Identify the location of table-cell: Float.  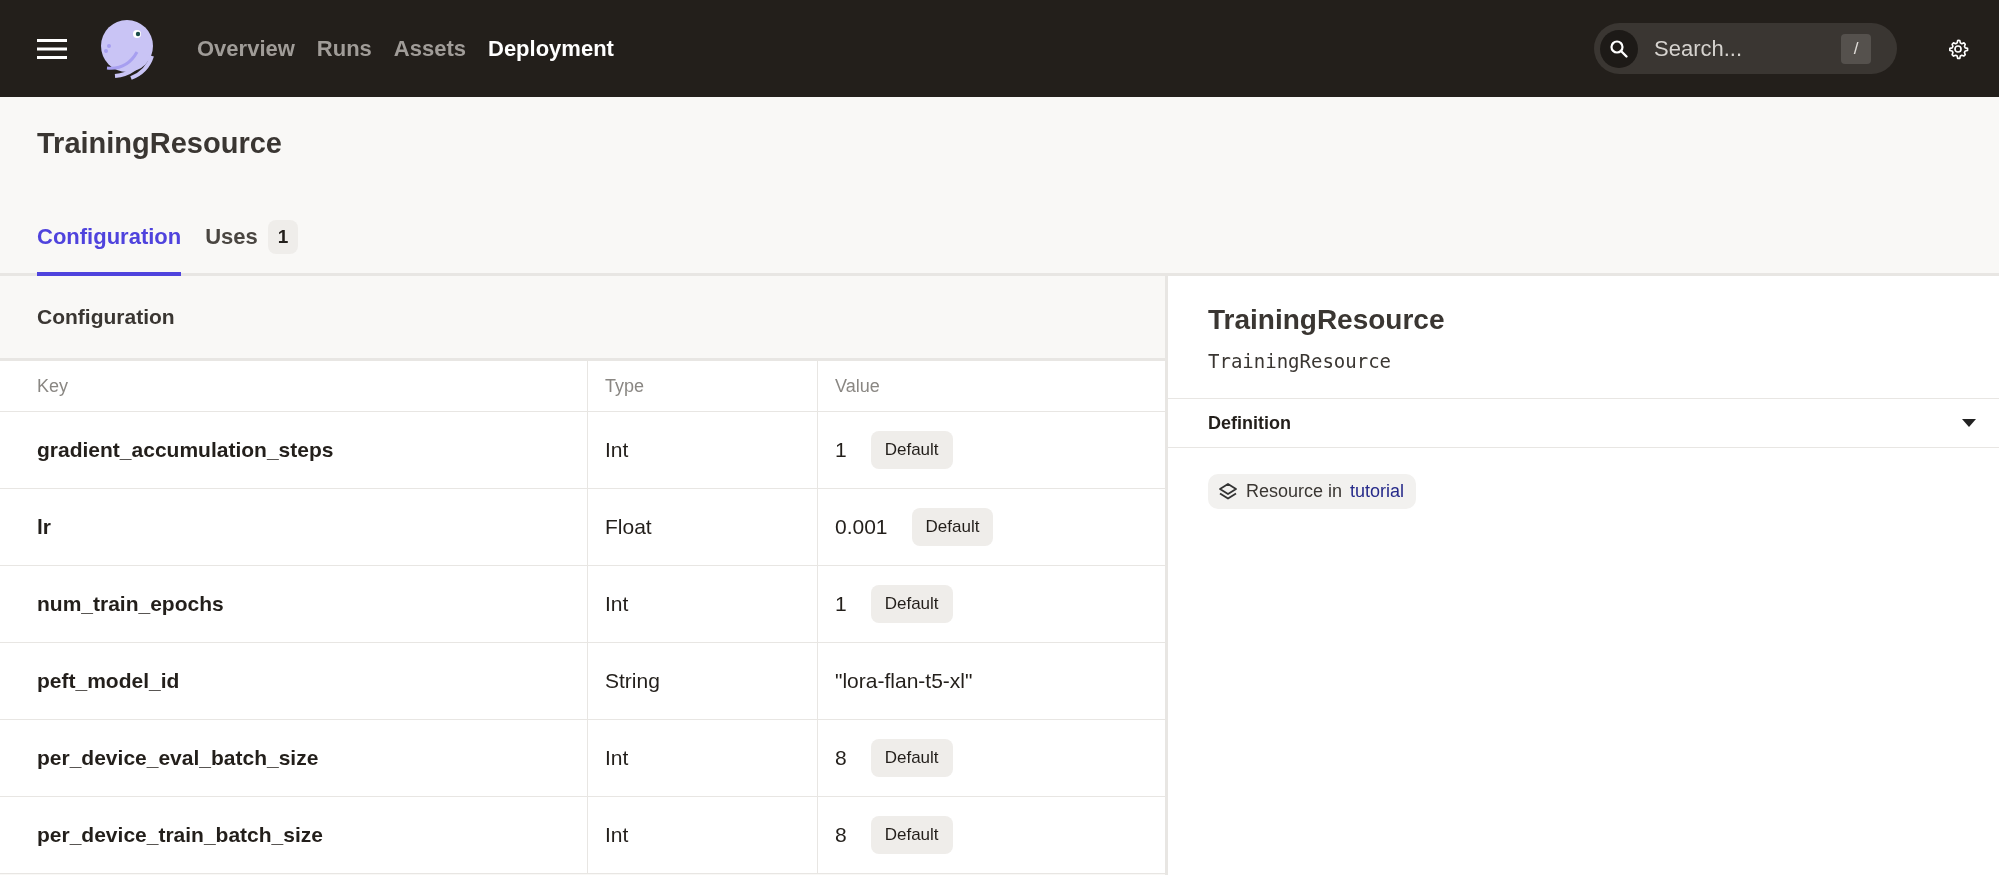
(702, 527).